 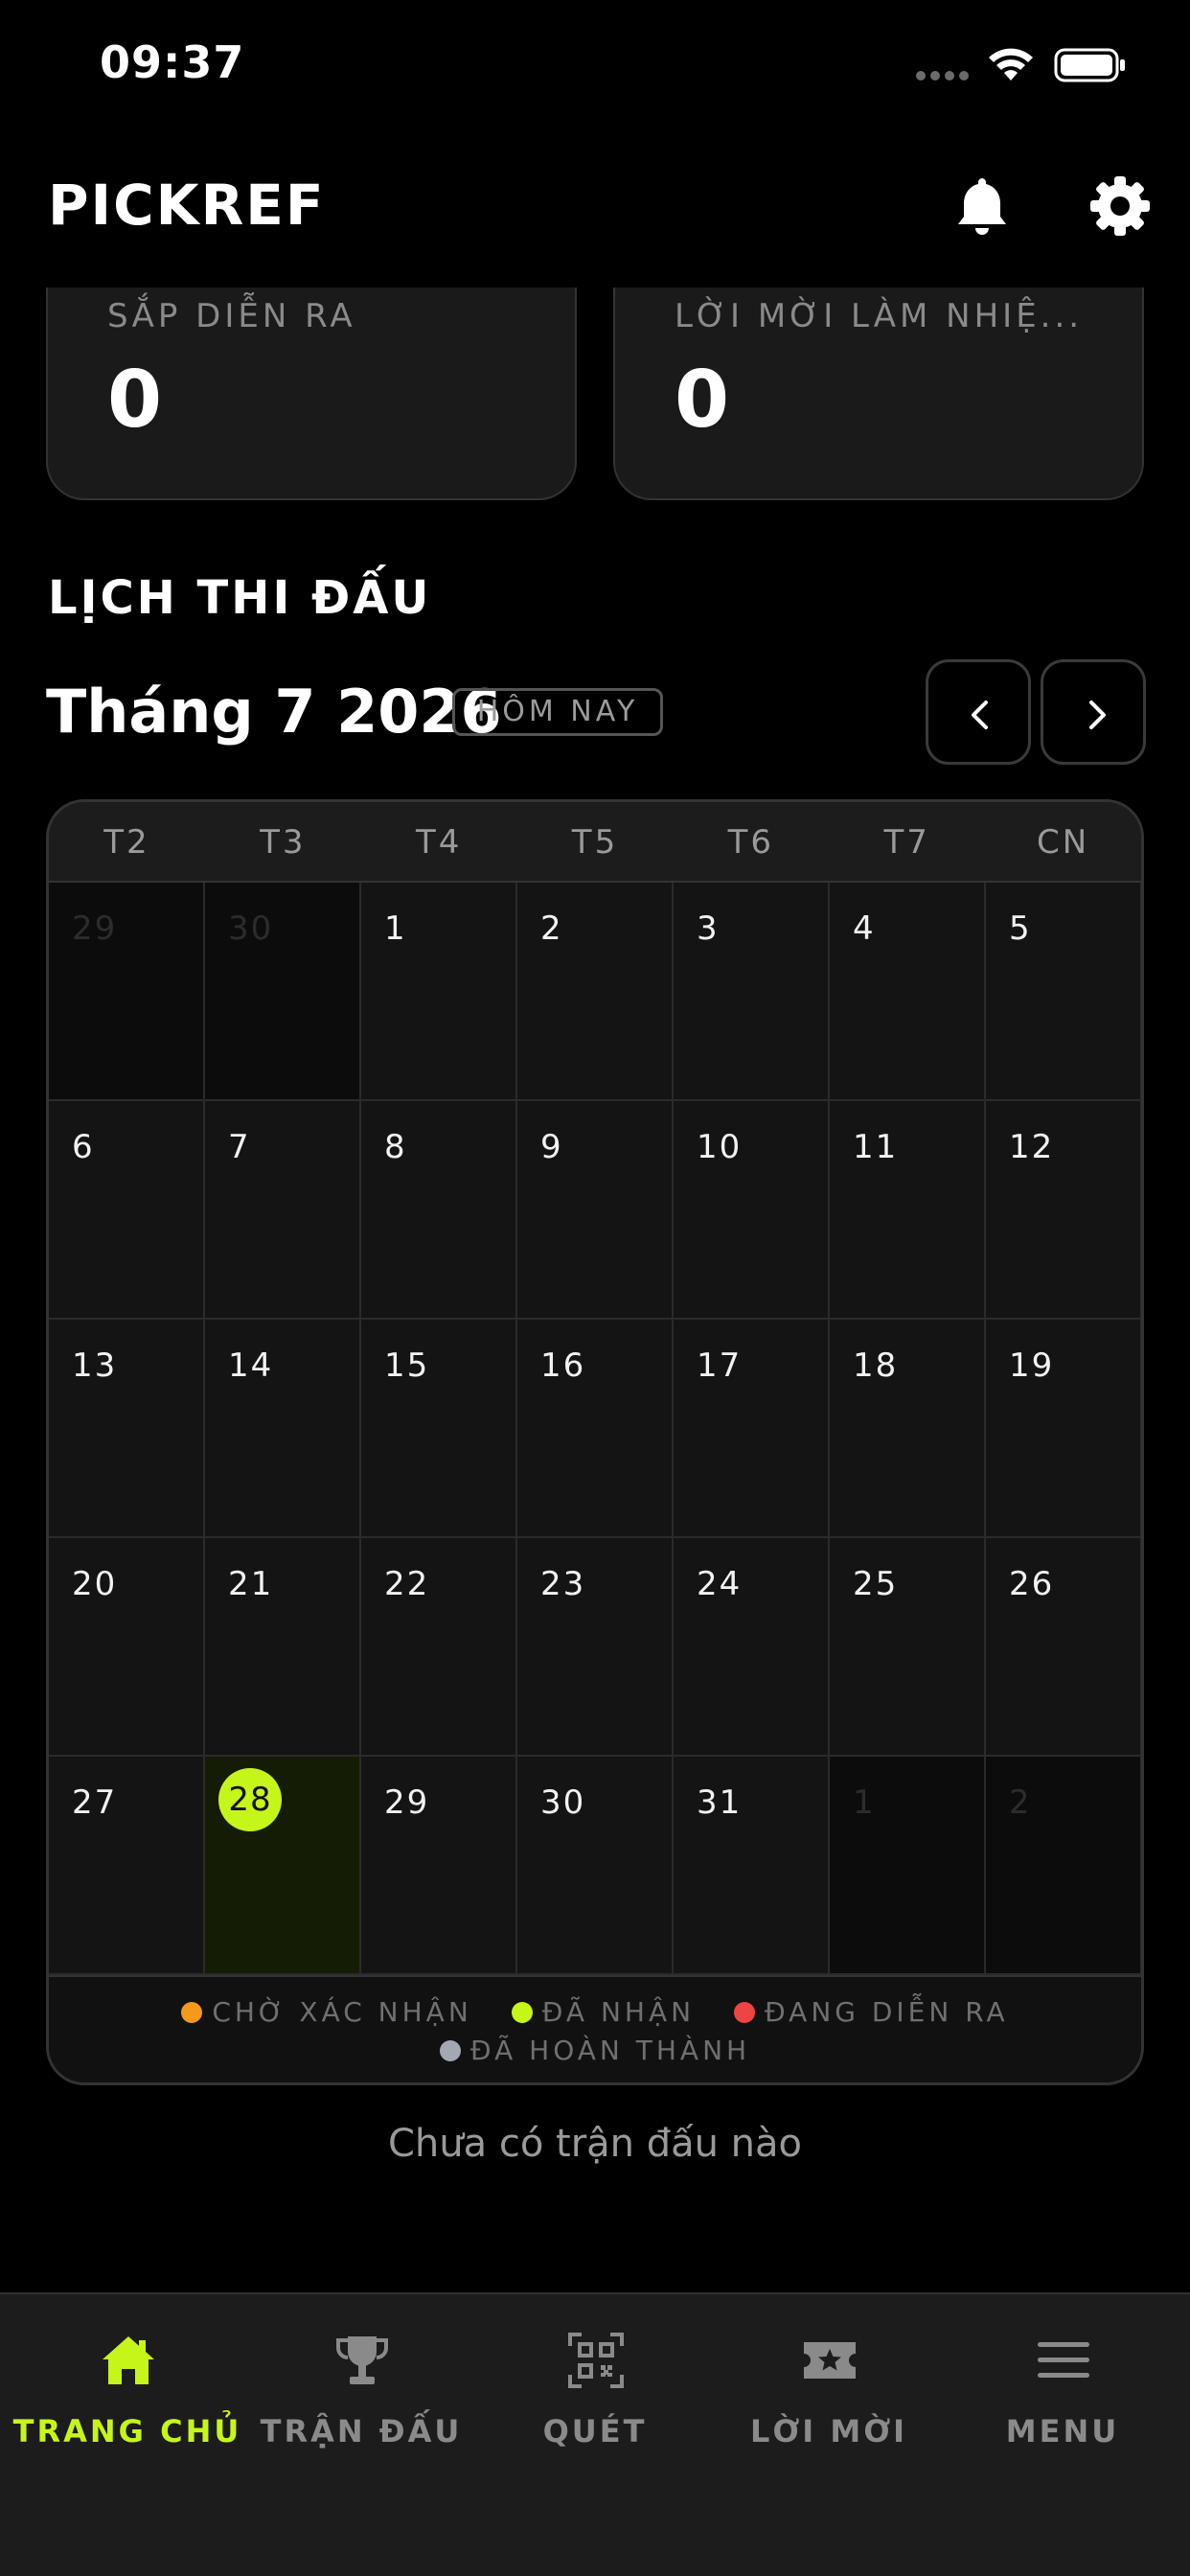 I want to click on weekday-label: CN, so click(x=1063, y=842).